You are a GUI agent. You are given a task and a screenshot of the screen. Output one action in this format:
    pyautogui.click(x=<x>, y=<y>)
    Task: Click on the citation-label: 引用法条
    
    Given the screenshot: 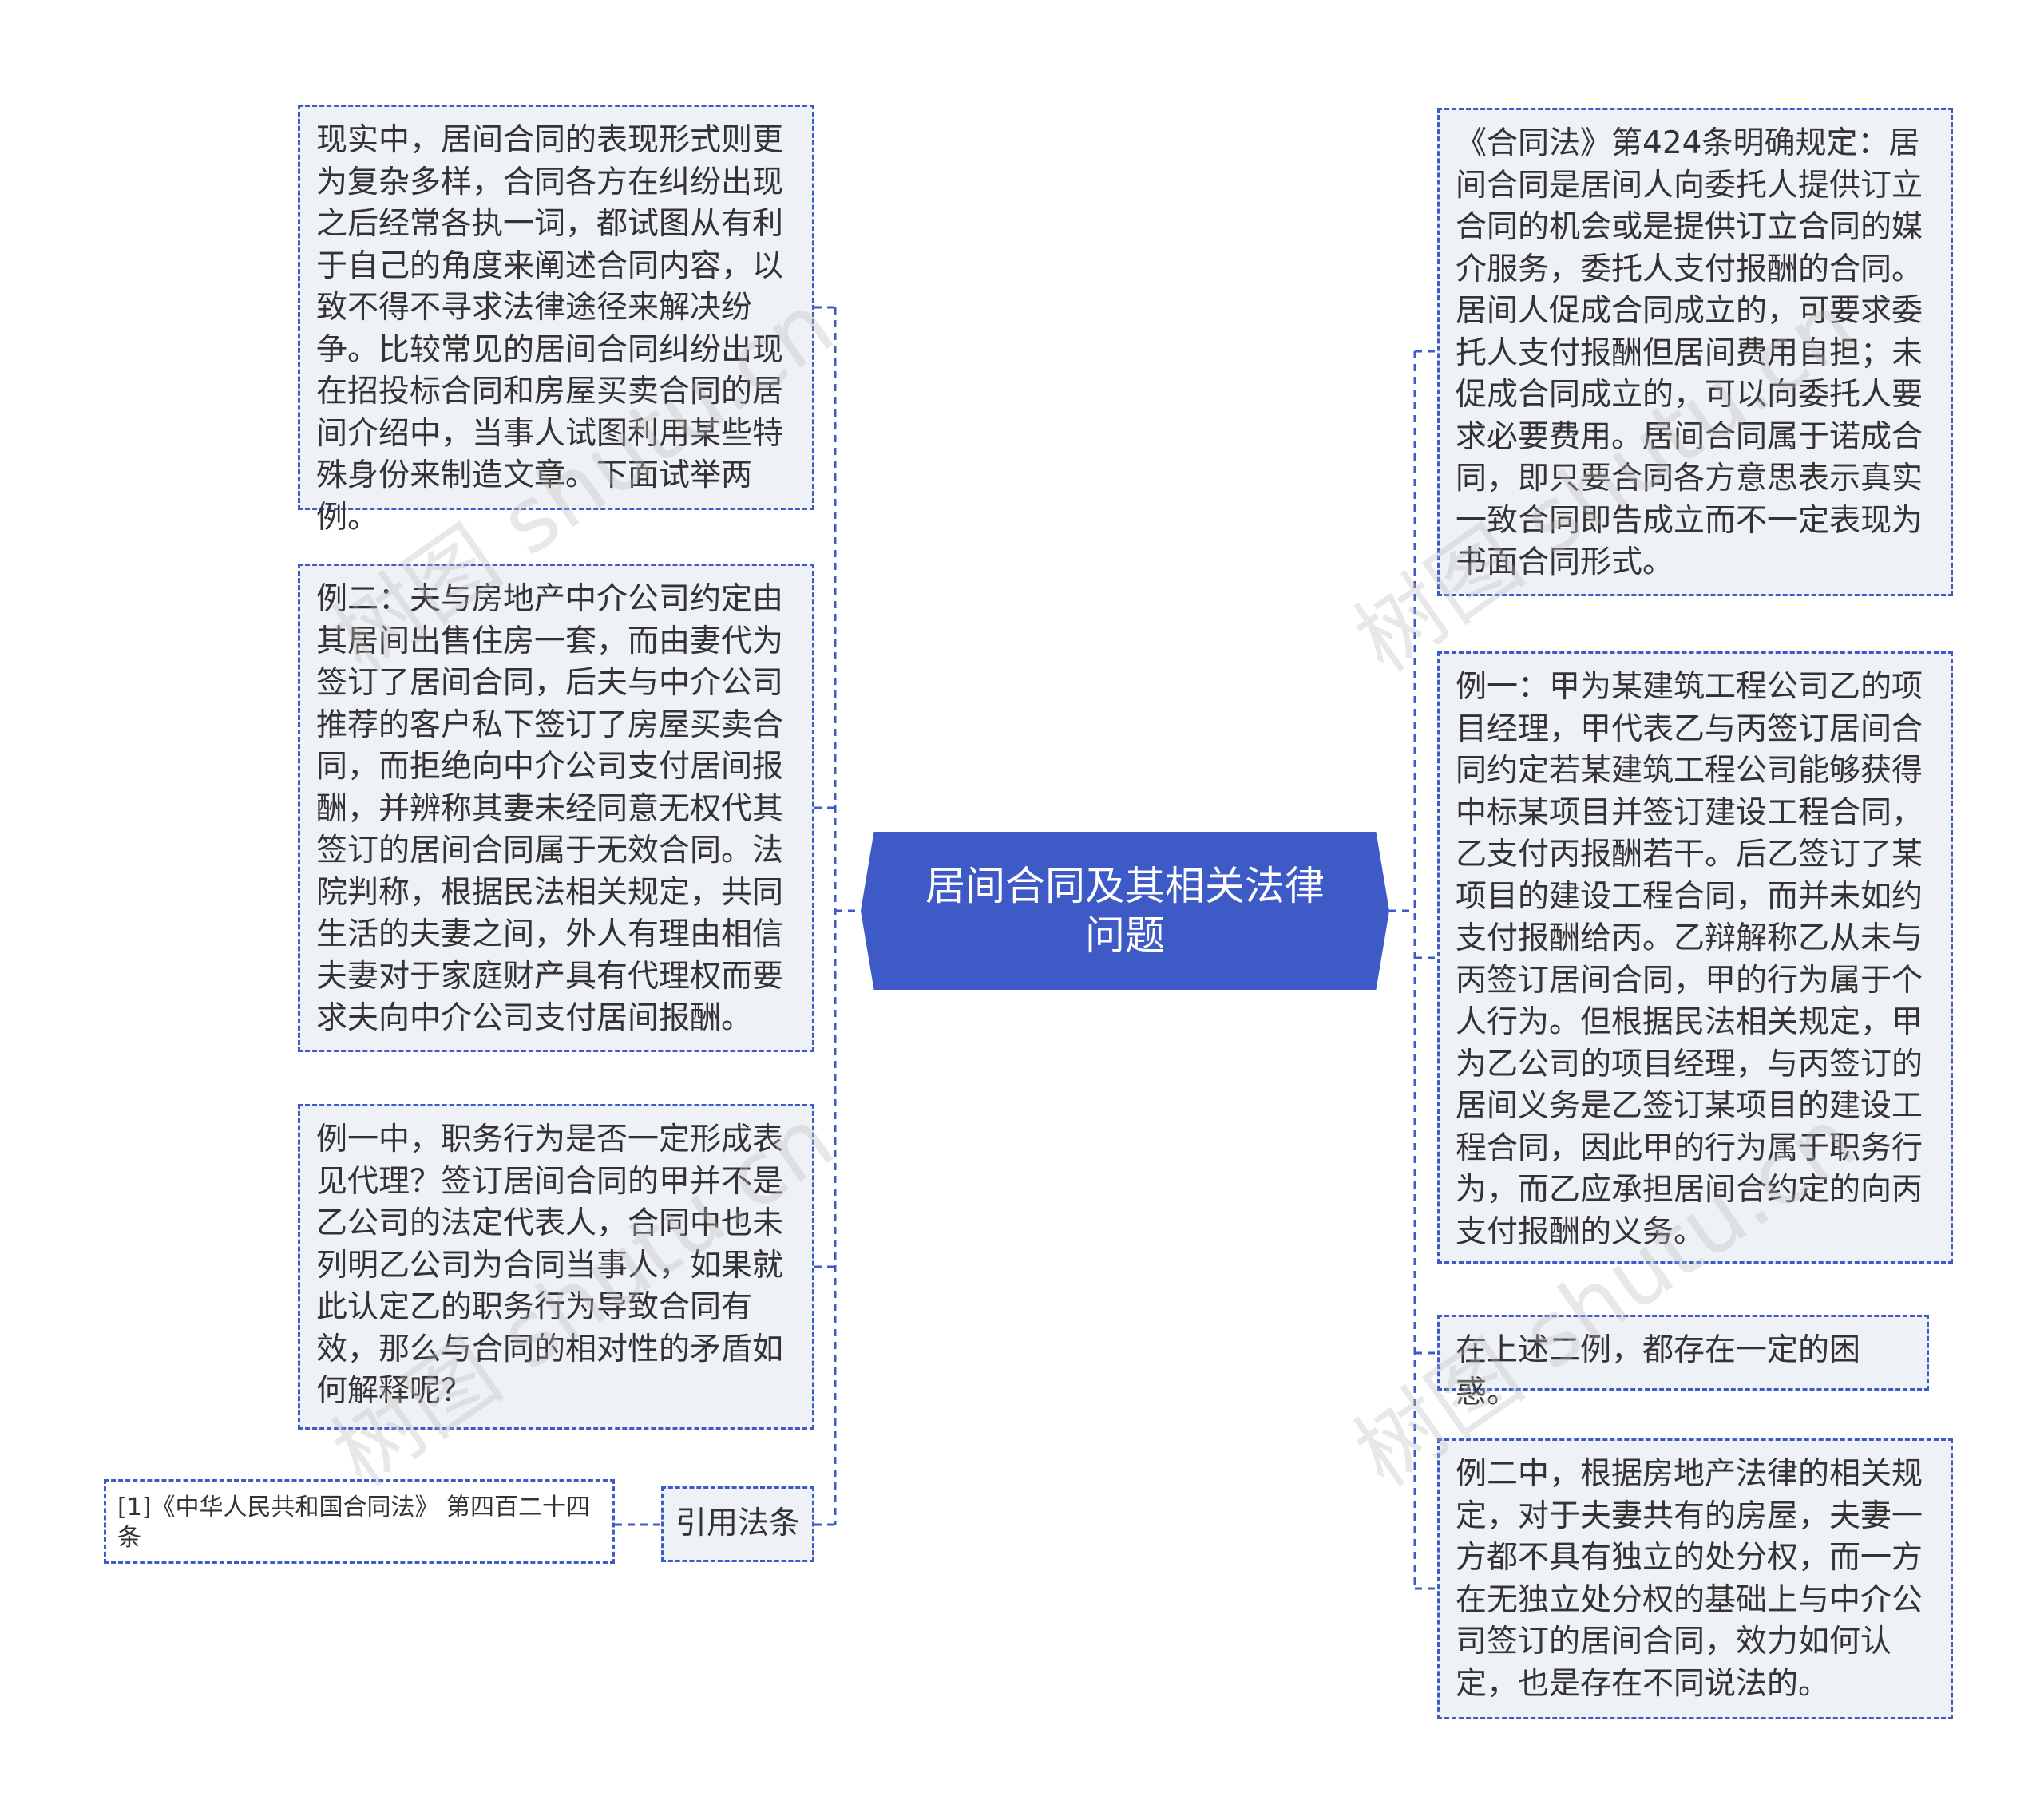 What is the action you would take?
    pyautogui.click(x=737, y=1524)
    